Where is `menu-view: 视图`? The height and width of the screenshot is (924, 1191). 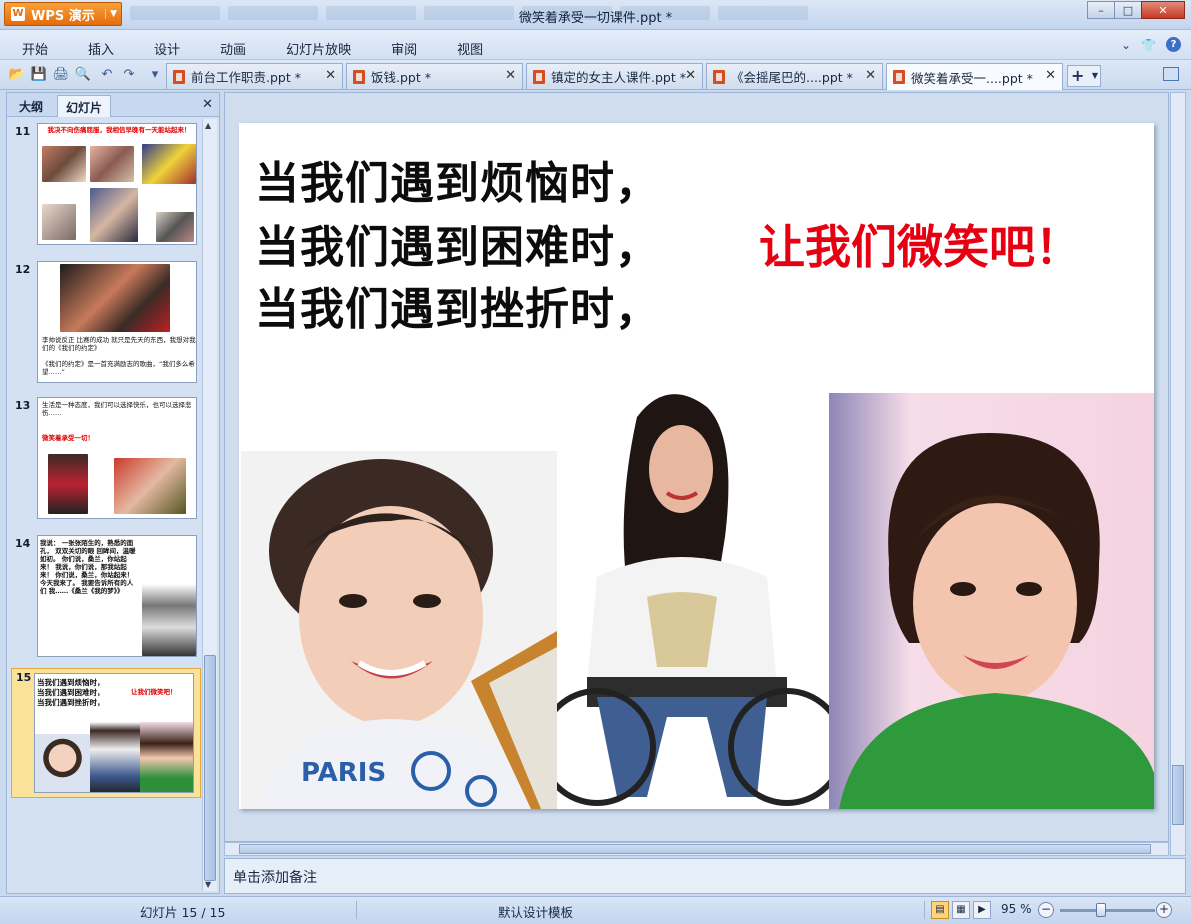 menu-view: 视图 is located at coordinates (470, 48).